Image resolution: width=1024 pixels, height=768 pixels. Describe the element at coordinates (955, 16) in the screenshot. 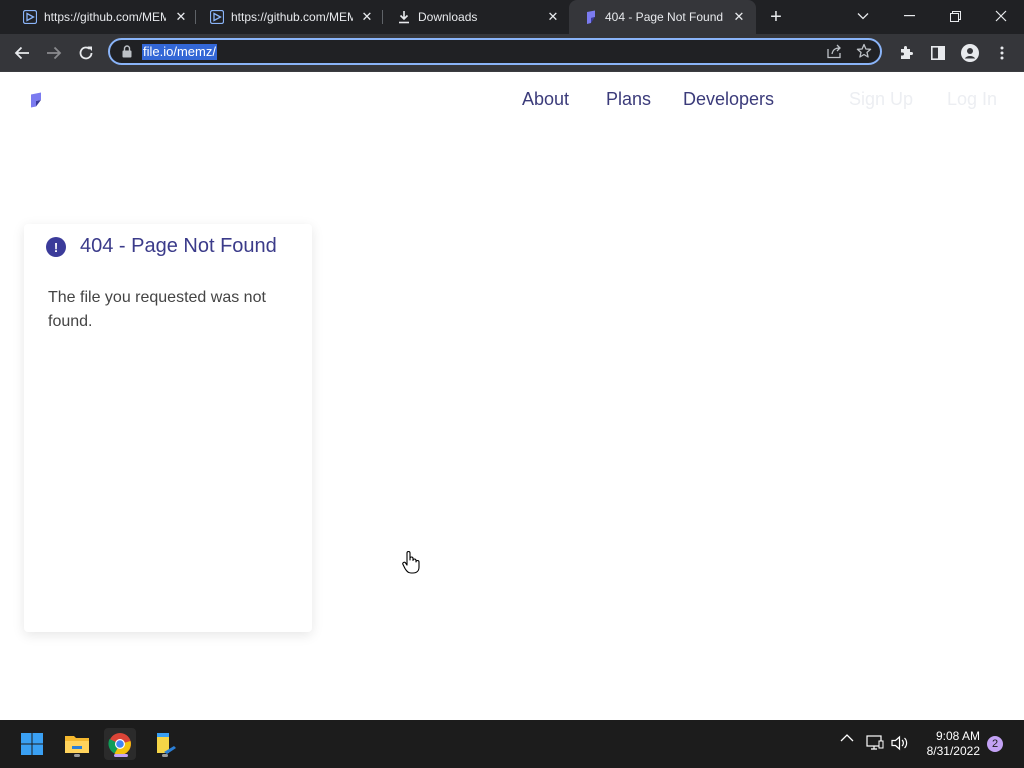

I see `restore-button` at that location.